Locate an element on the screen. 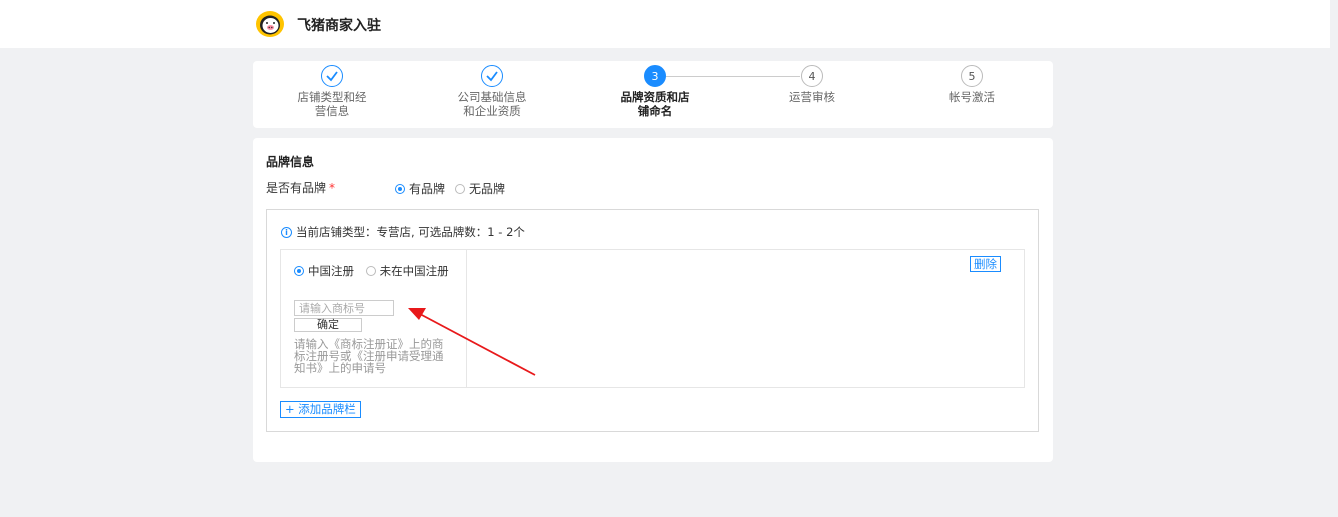 The height and width of the screenshot is (517, 1338). step-4-number: 4 is located at coordinates (812, 76).